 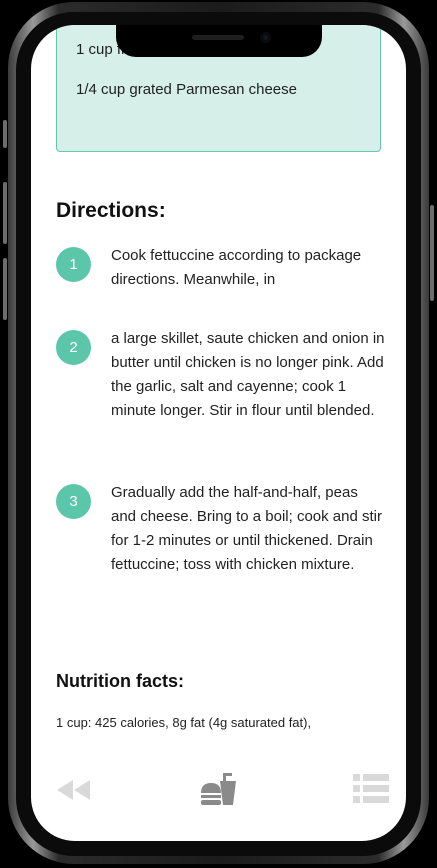 I want to click on ingredient-item: 1/4 cup grated Parmesan cheese, so click(x=186, y=89).